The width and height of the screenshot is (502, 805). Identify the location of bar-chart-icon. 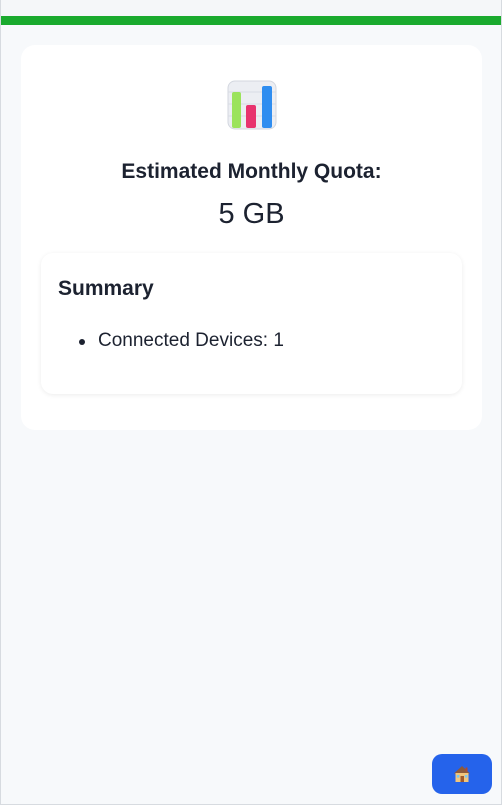
(252, 105).